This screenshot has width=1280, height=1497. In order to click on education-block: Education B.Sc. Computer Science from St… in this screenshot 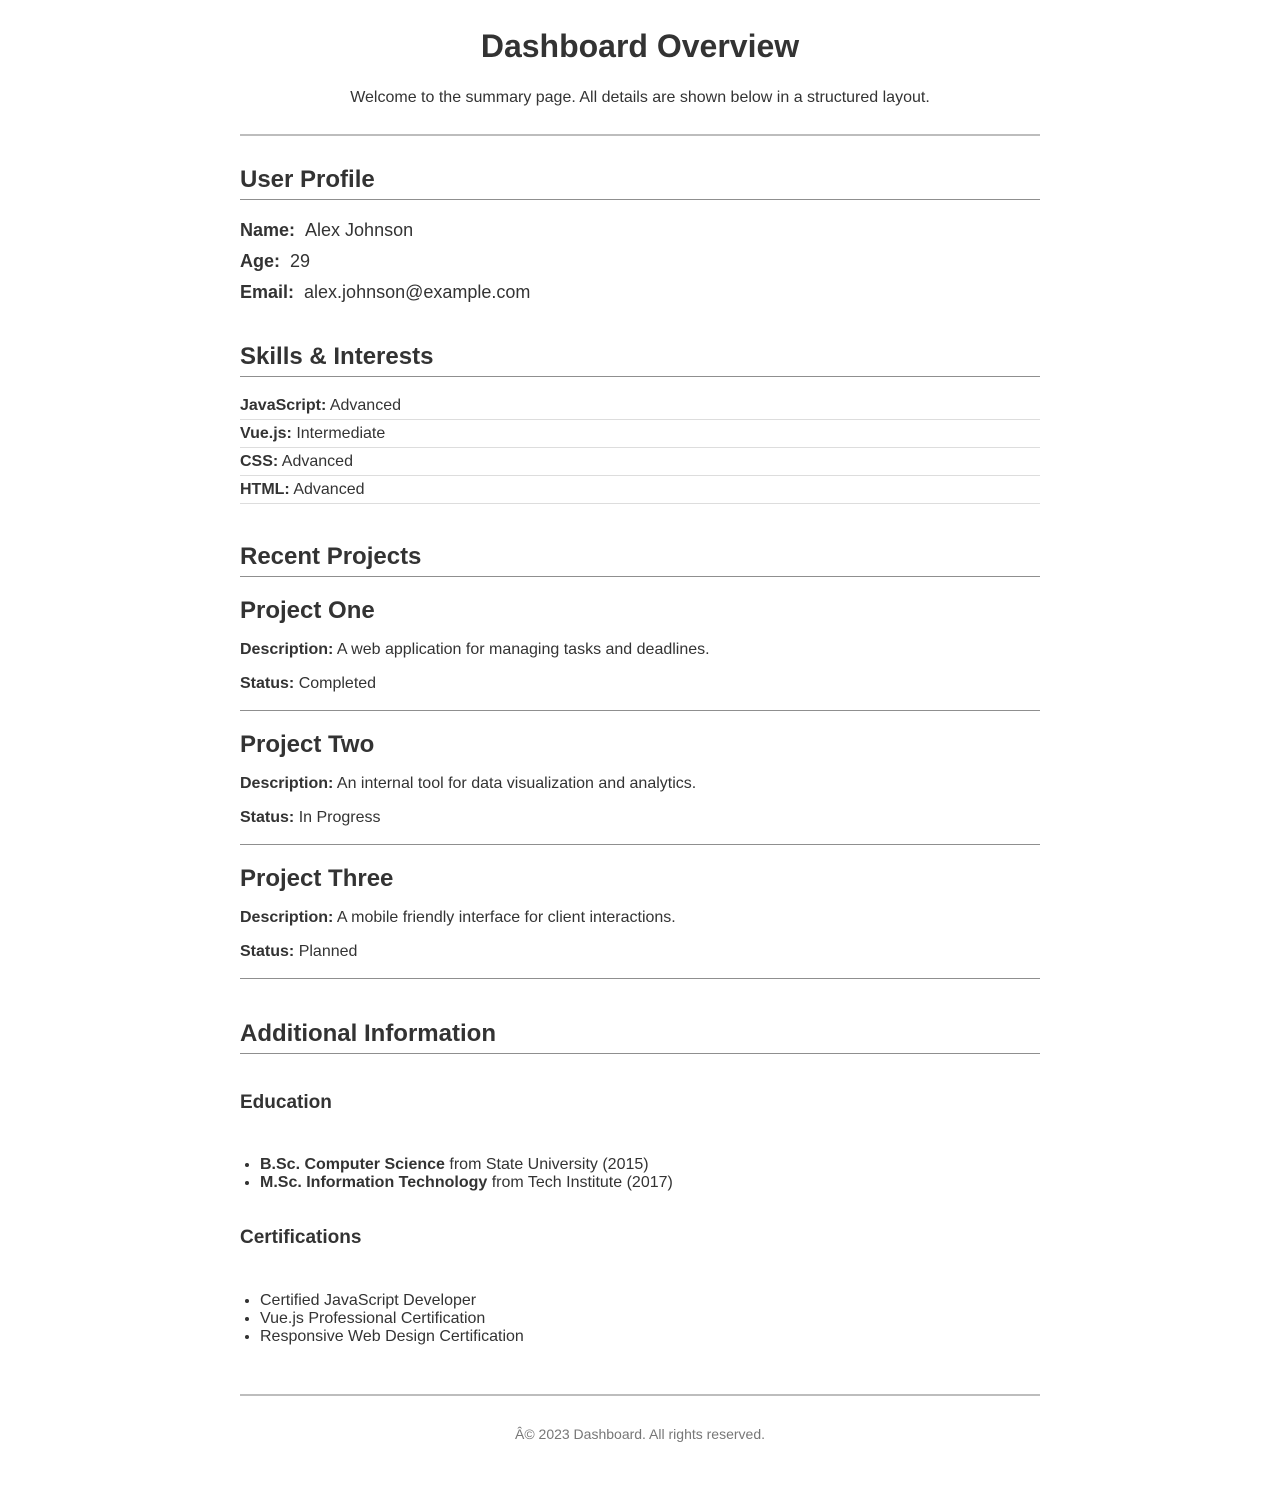, I will do `click(640, 1141)`.